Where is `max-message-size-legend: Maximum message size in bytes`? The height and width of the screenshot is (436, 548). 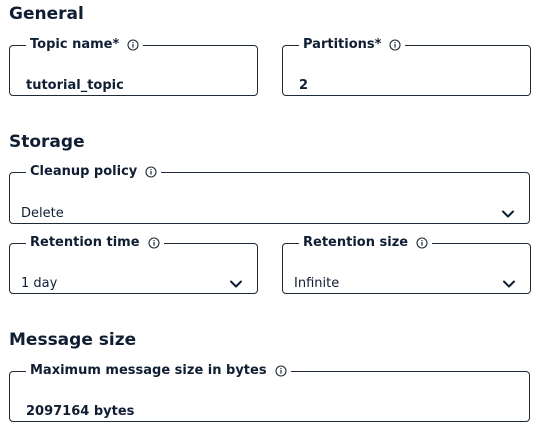
max-message-size-legend: Maximum message size in bytes is located at coordinates (158, 371).